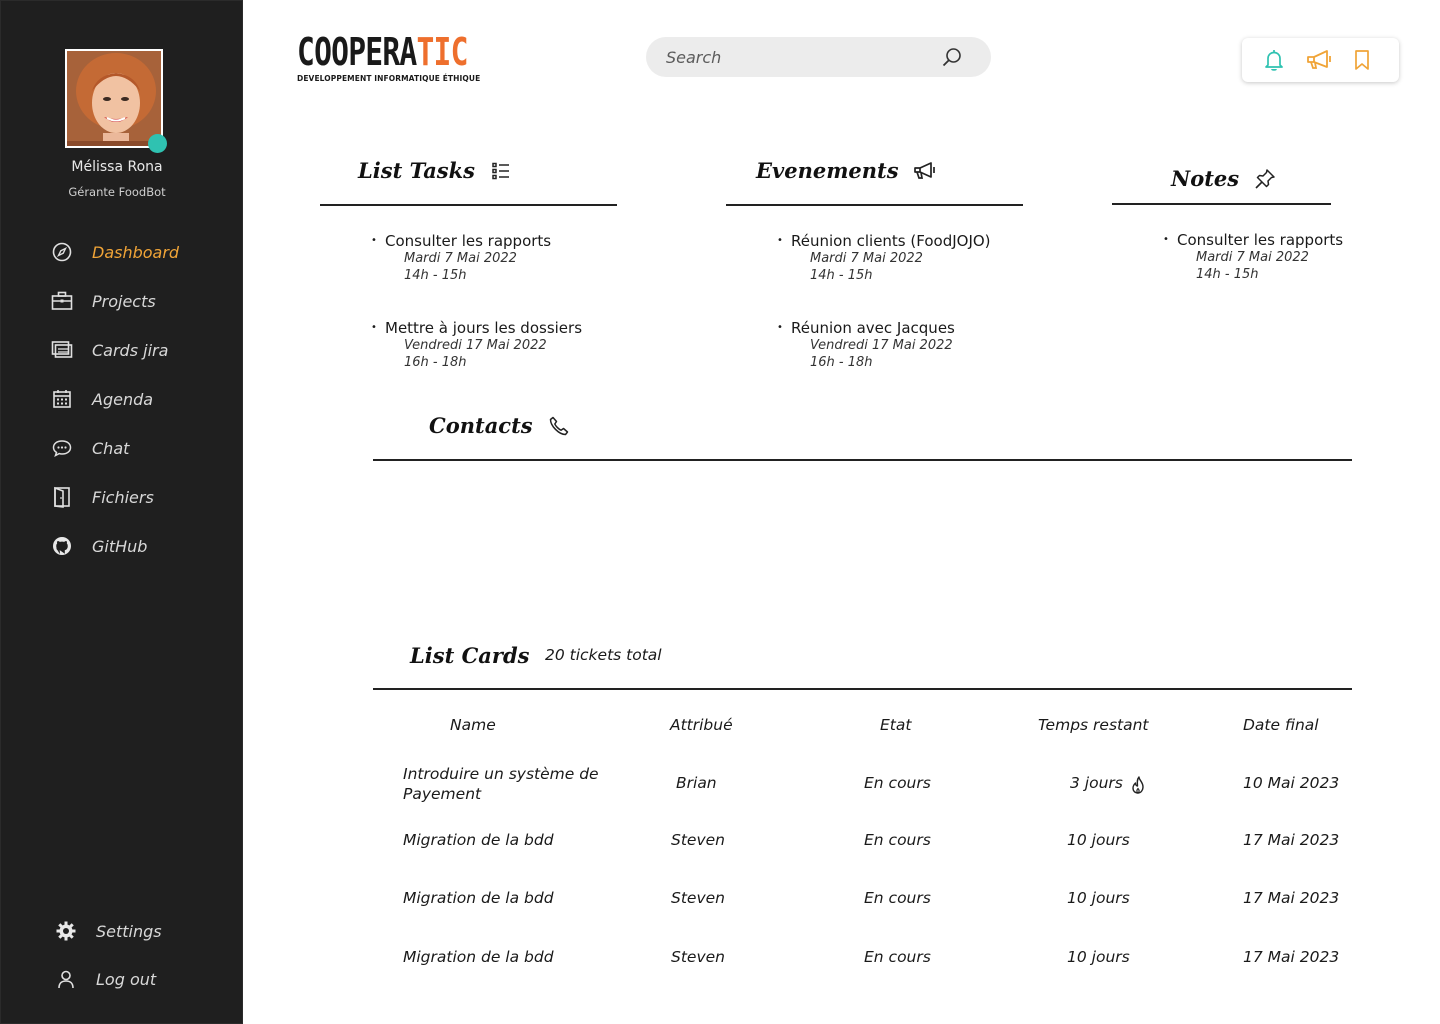 Image resolution: width=1440 pixels, height=1024 pixels. What do you see at coordinates (389, 78) in the screenshot?
I see `logo-tagline: DEVELOPPEMENT INFORMATIQUE ÉTHIQUE` at bounding box center [389, 78].